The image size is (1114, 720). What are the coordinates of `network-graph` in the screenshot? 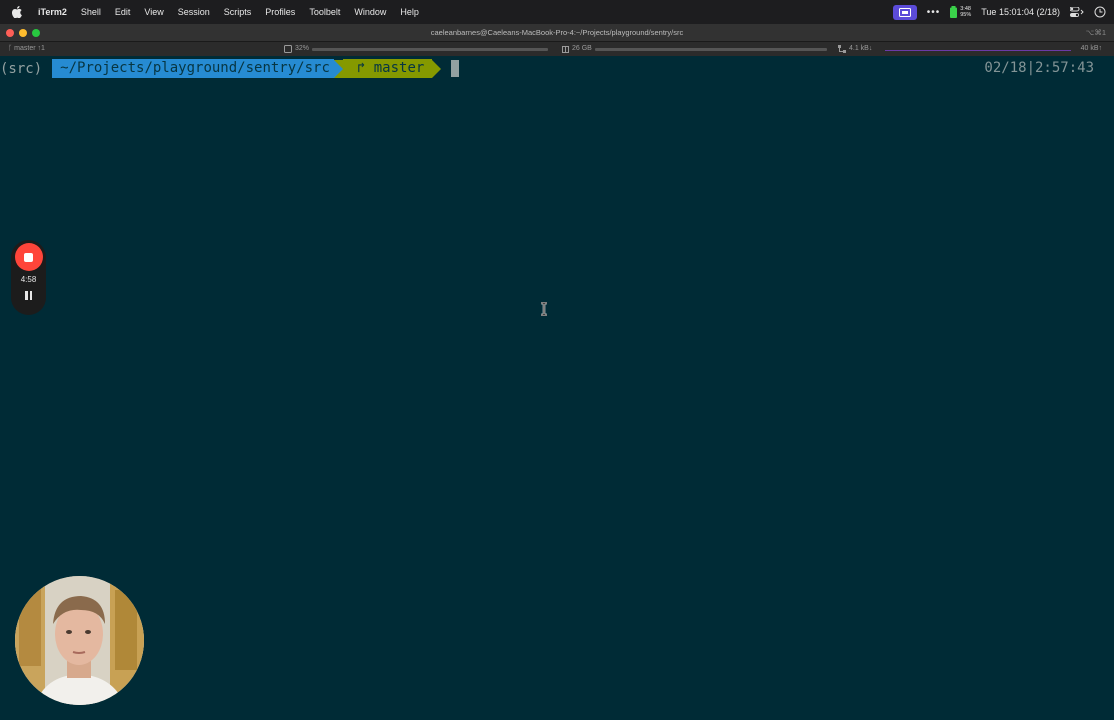 It's located at (978, 49).